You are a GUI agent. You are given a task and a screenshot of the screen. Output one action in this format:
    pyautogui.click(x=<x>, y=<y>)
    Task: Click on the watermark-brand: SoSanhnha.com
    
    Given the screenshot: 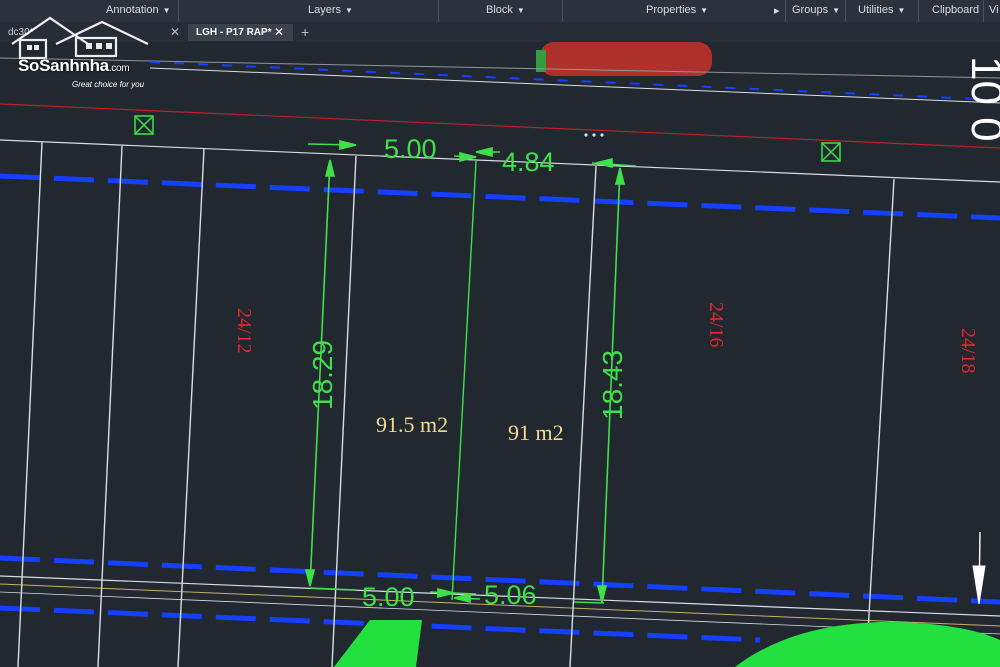 What is the action you would take?
    pyautogui.click(x=74, y=66)
    